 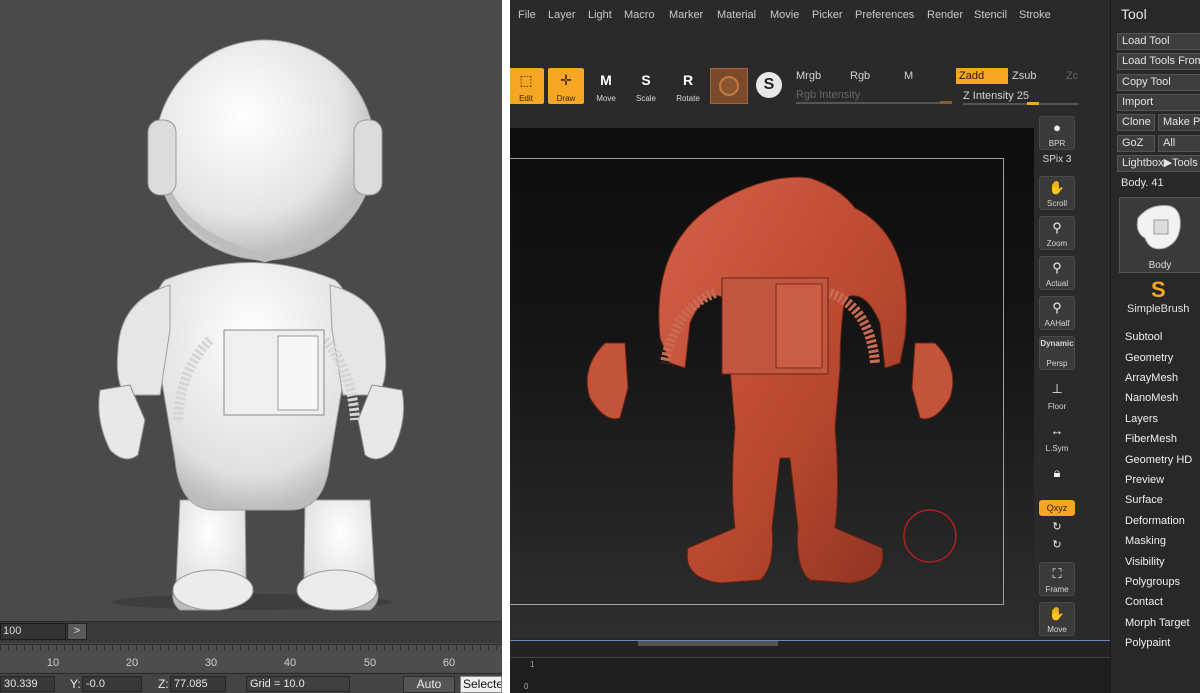 What do you see at coordinates (1145, 541) in the screenshot?
I see `subpalette-masking: Masking` at bounding box center [1145, 541].